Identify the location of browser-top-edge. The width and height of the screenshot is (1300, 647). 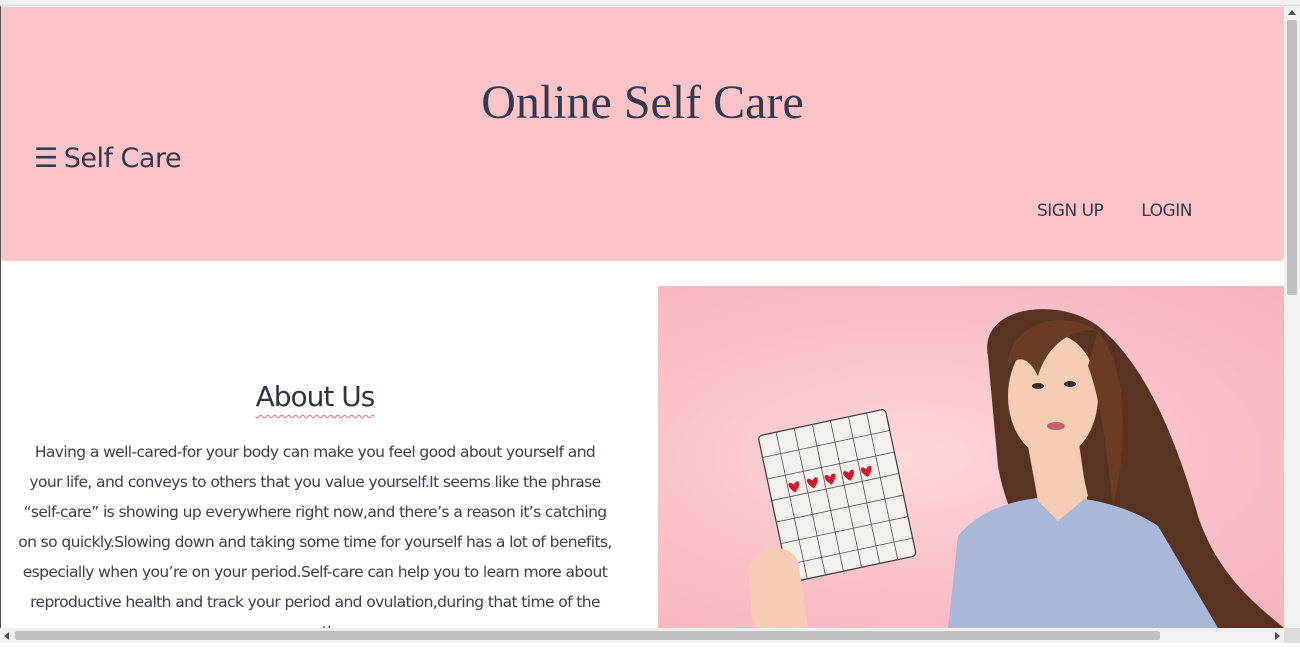
(650, 3).